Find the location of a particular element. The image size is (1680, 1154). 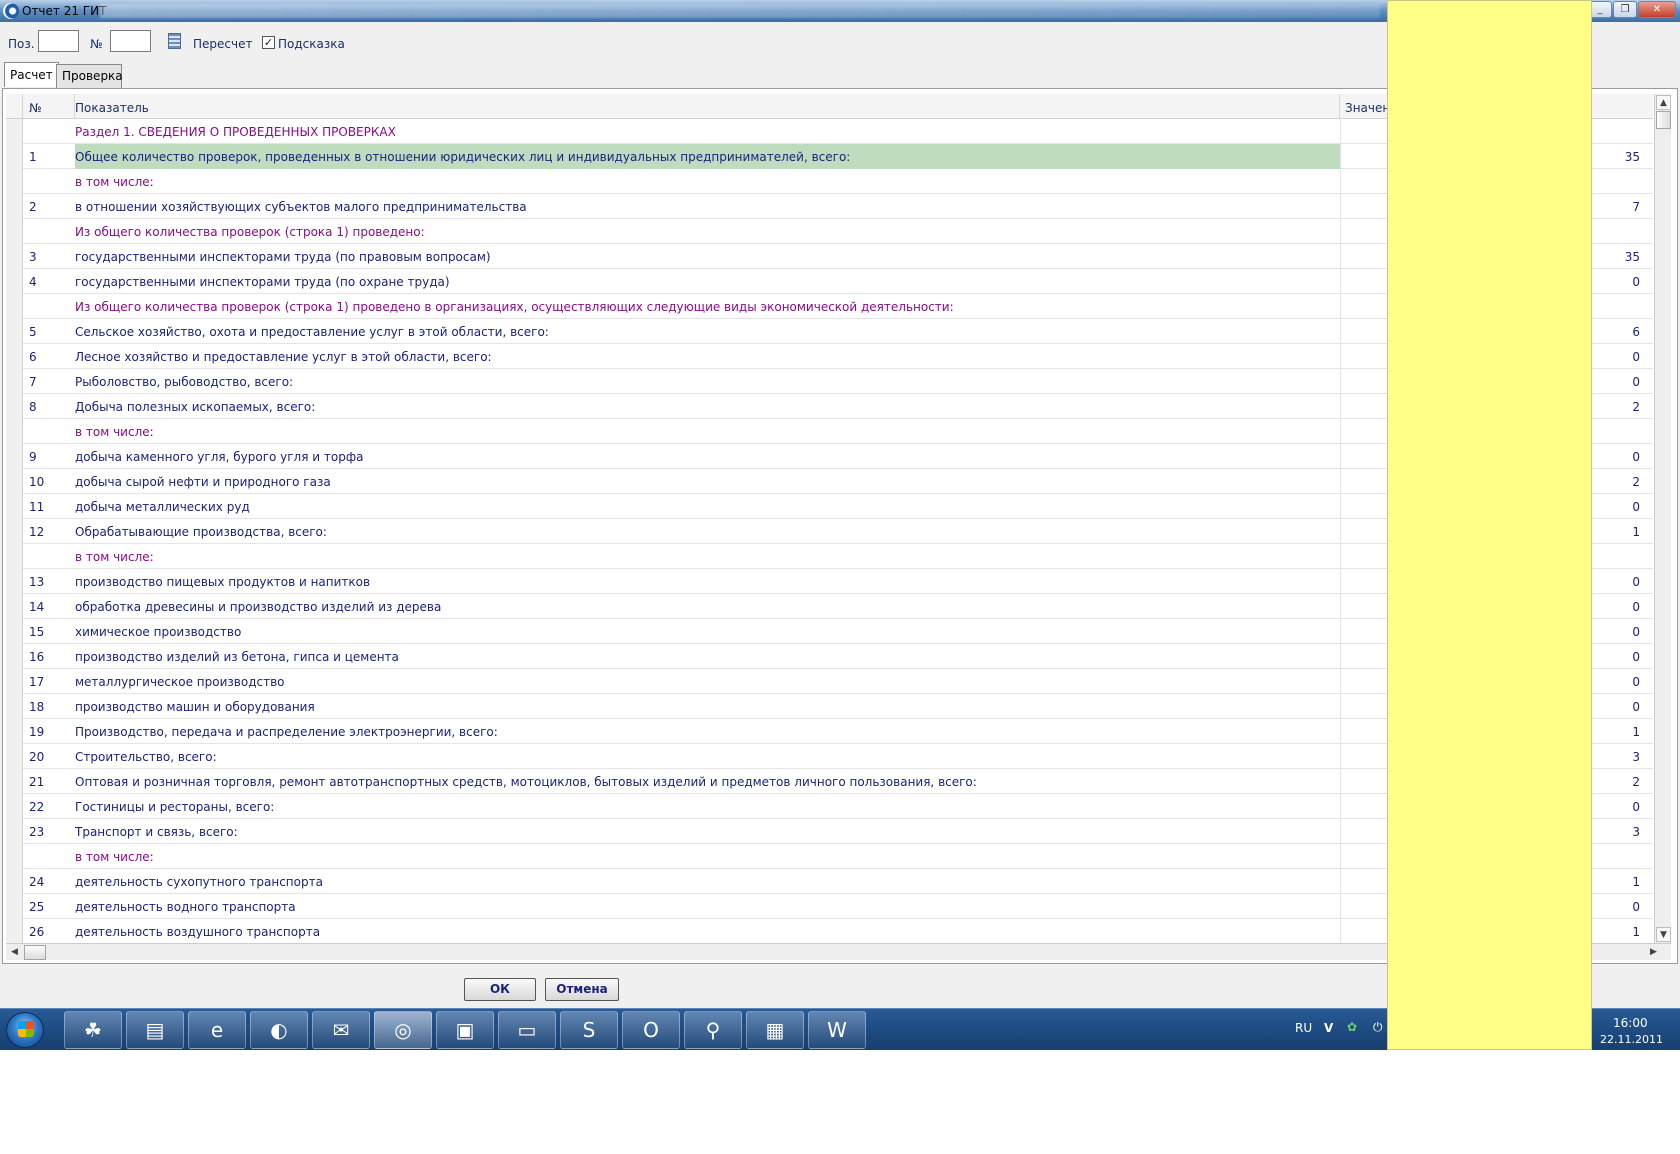

clock-date: 22.11.2011 is located at coordinates (1631, 1039).